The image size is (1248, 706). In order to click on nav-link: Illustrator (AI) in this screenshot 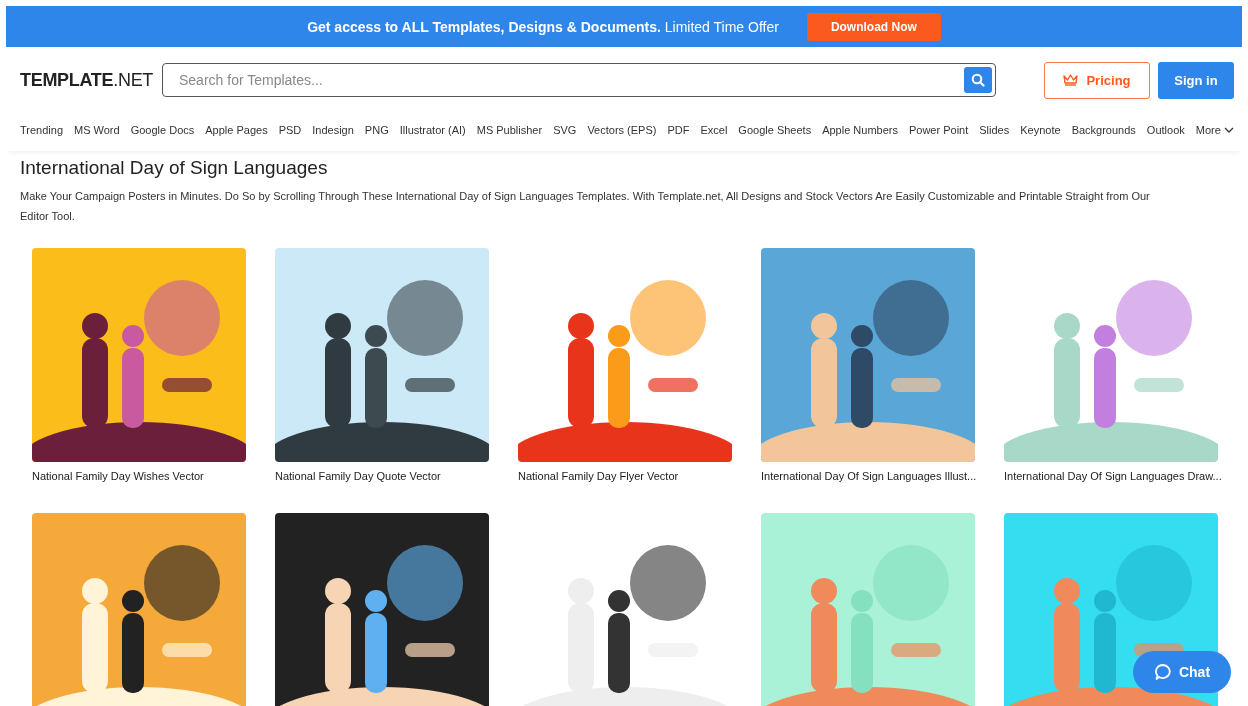, I will do `click(432, 130)`.